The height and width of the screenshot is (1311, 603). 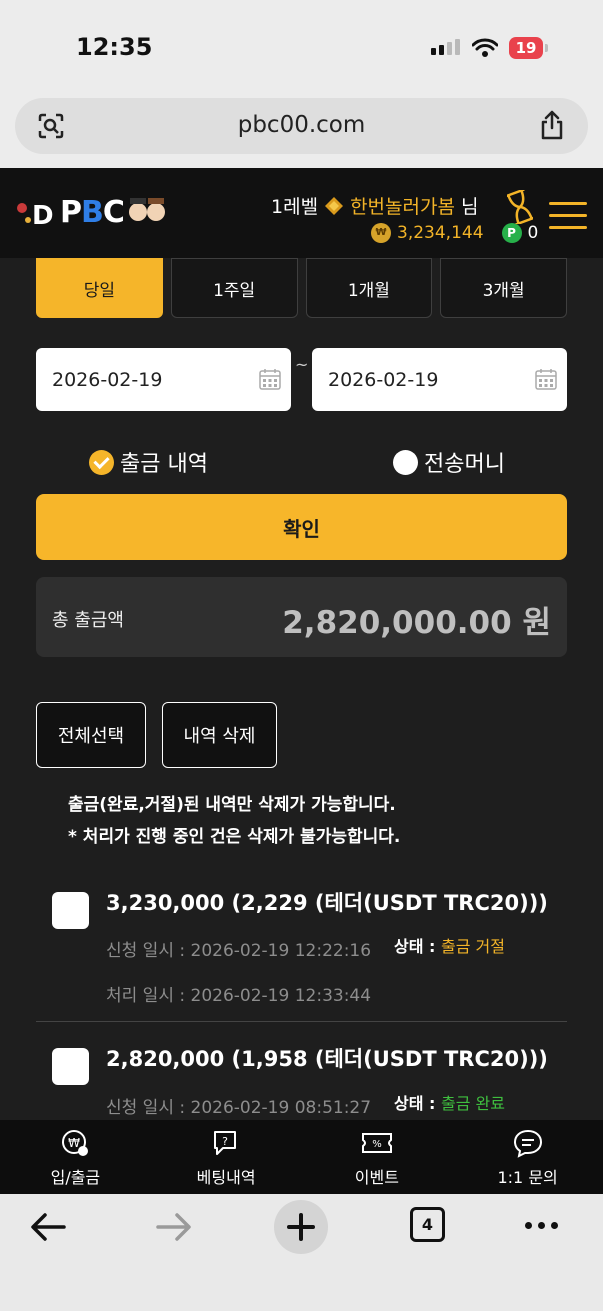 I want to click on more-options-icon, so click(x=541, y=1225).